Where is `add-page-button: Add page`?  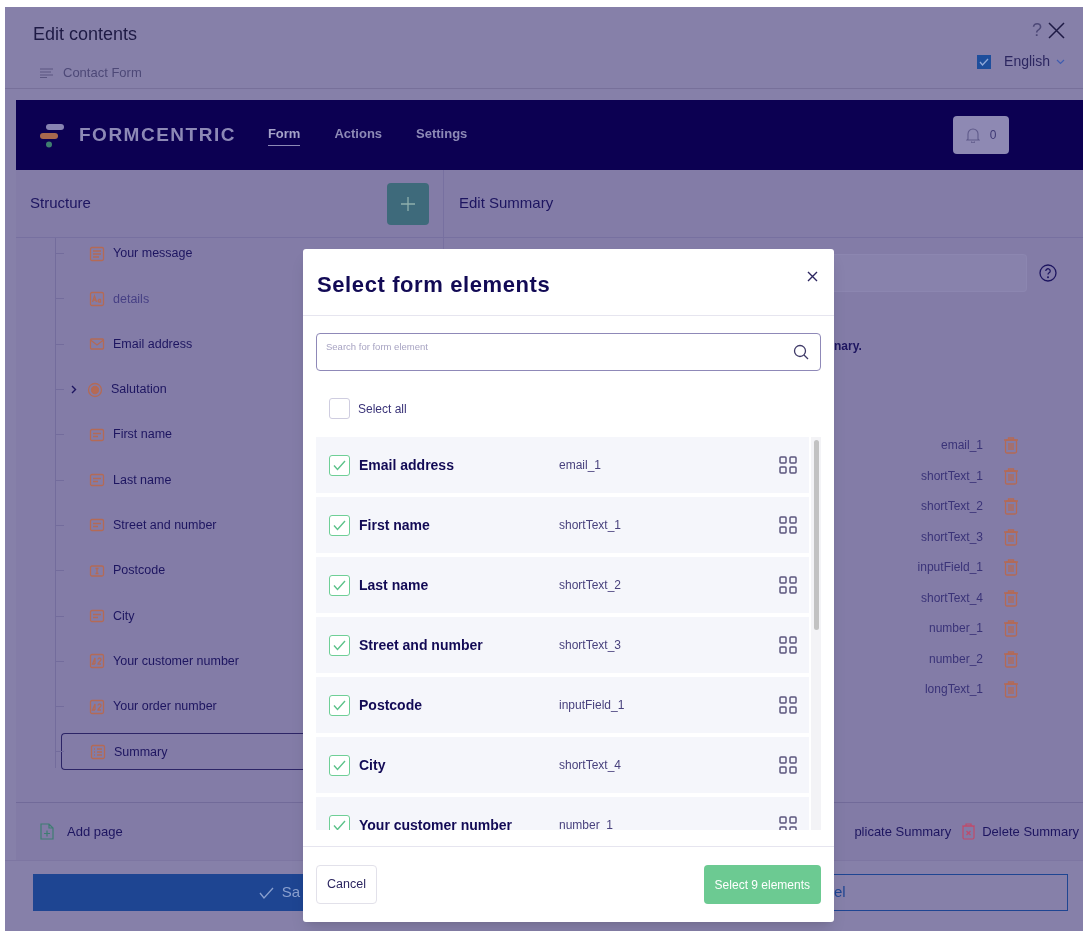
add-page-button: Add page is located at coordinates (95, 831).